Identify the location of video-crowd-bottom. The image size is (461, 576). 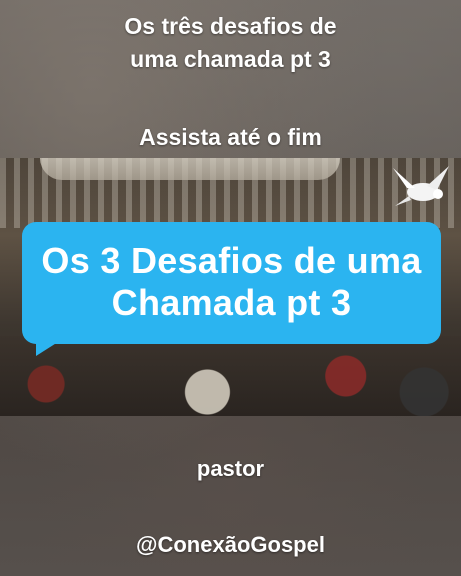
(230, 376).